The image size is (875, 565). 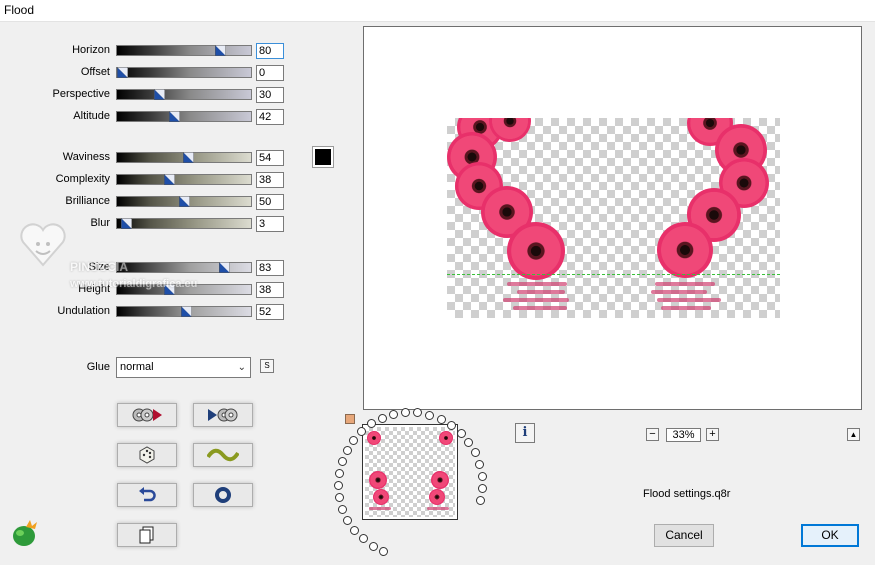 What do you see at coordinates (86, 157) in the screenshot?
I see `waviness-label: Waviness` at bounding box center [86, 157].